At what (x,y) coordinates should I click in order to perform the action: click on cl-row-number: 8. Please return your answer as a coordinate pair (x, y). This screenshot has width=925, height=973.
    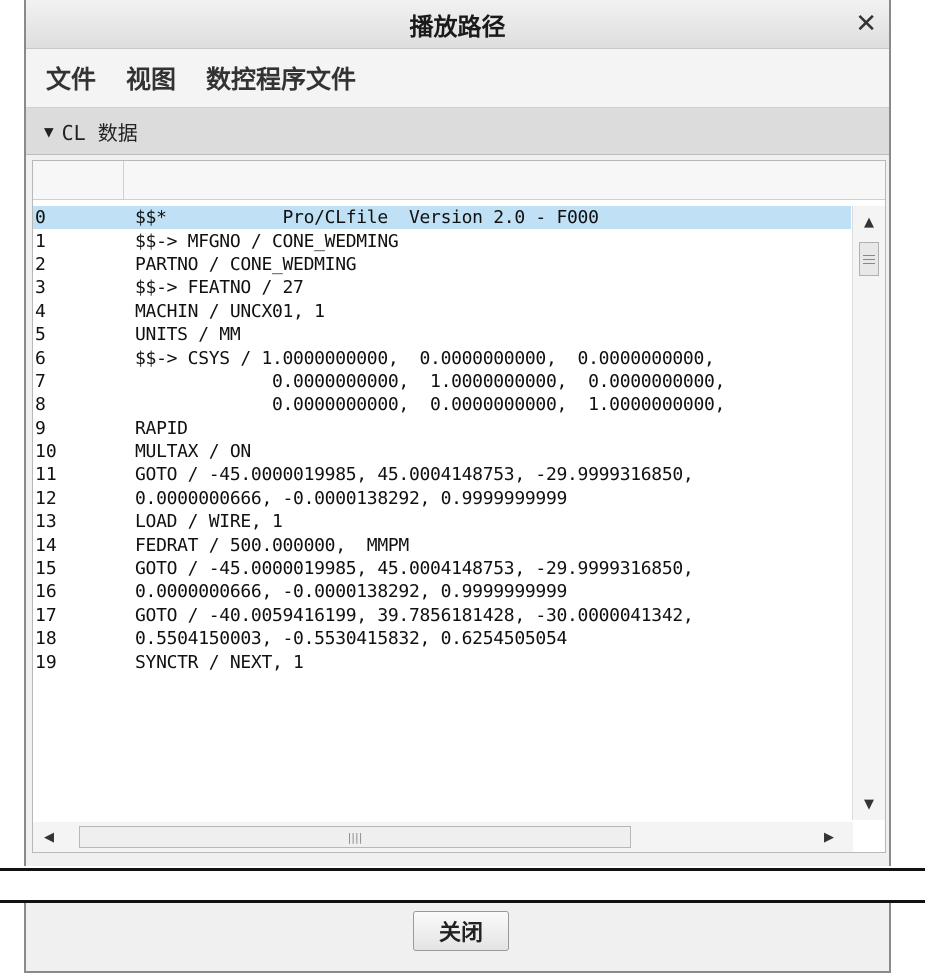
    Looking at the image, I should click on (40, 405).